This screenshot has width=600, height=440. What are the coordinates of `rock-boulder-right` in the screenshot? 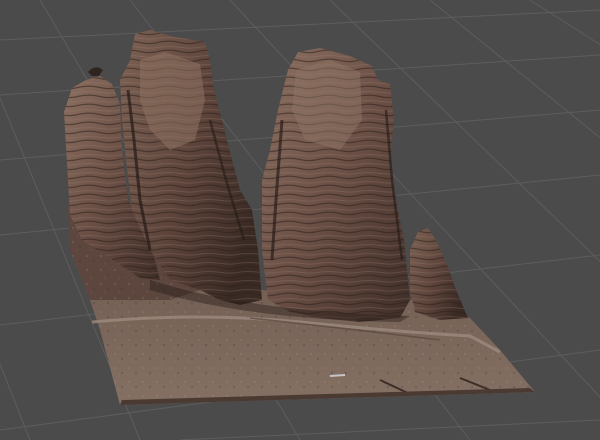 It's located at (439, 274).